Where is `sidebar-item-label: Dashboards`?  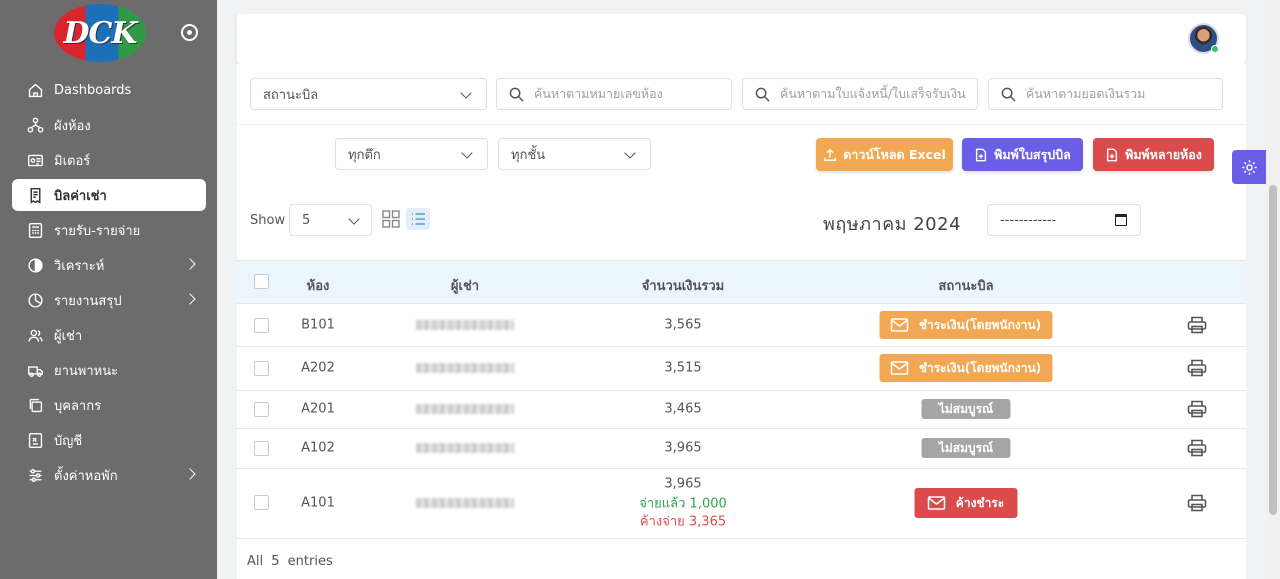
sidebar-item-label: Dashboards is located at coordinates (93, 90).